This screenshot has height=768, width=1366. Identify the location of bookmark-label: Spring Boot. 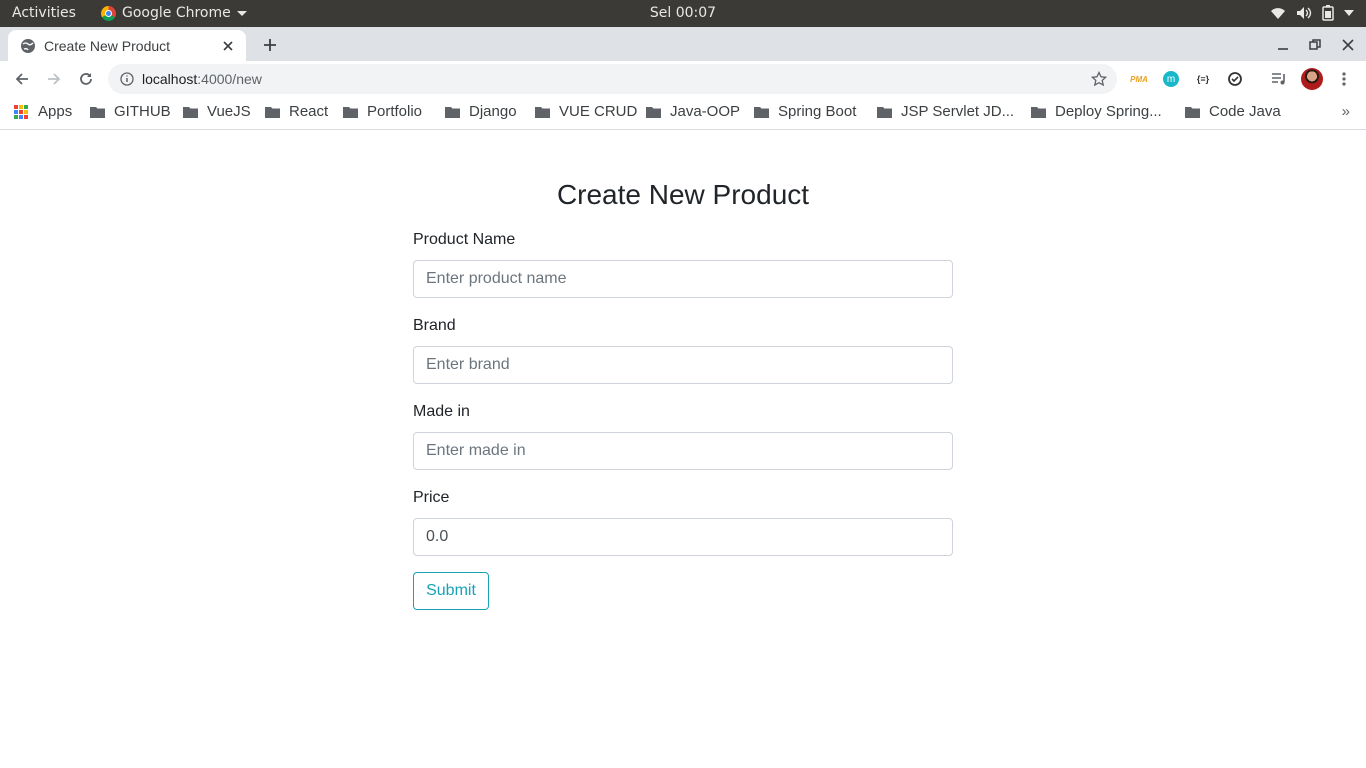
(817, 111).